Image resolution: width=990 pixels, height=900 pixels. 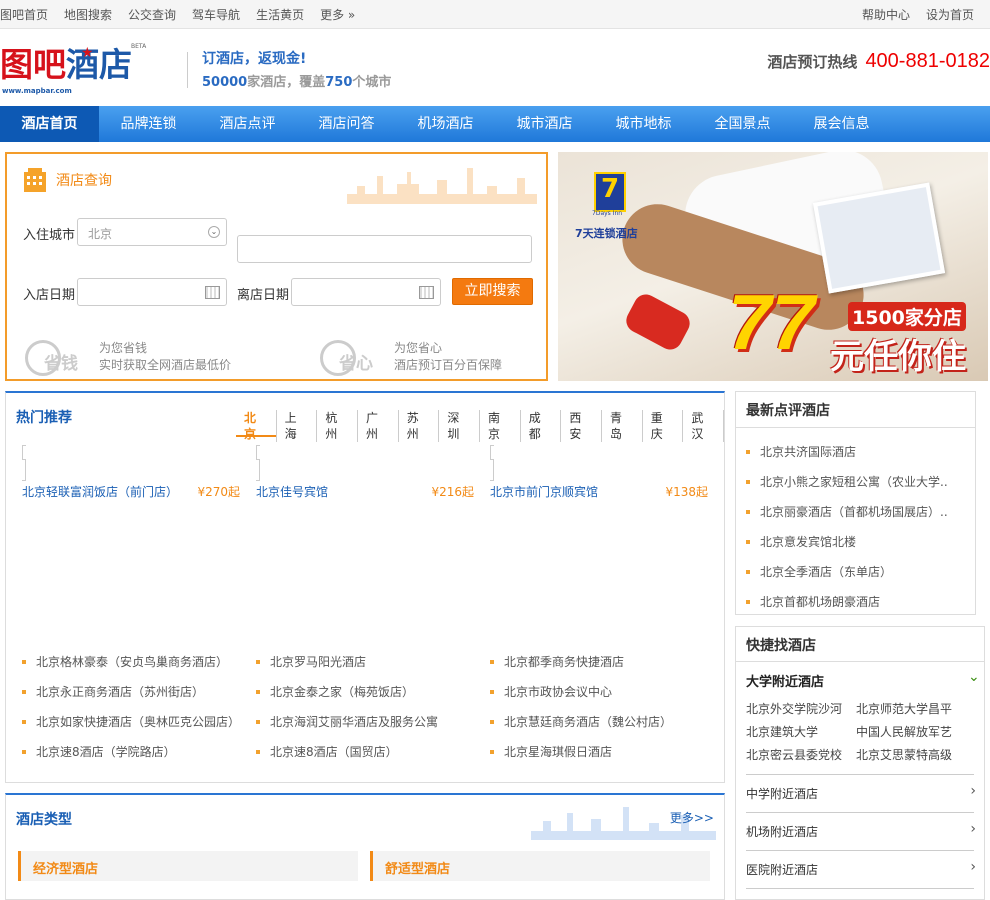 What do you see at coordinates (861, 830) in the screenshot?
I see `quick-row-airport: 机场附近酒店 ›` at bounding box center [861, 830].